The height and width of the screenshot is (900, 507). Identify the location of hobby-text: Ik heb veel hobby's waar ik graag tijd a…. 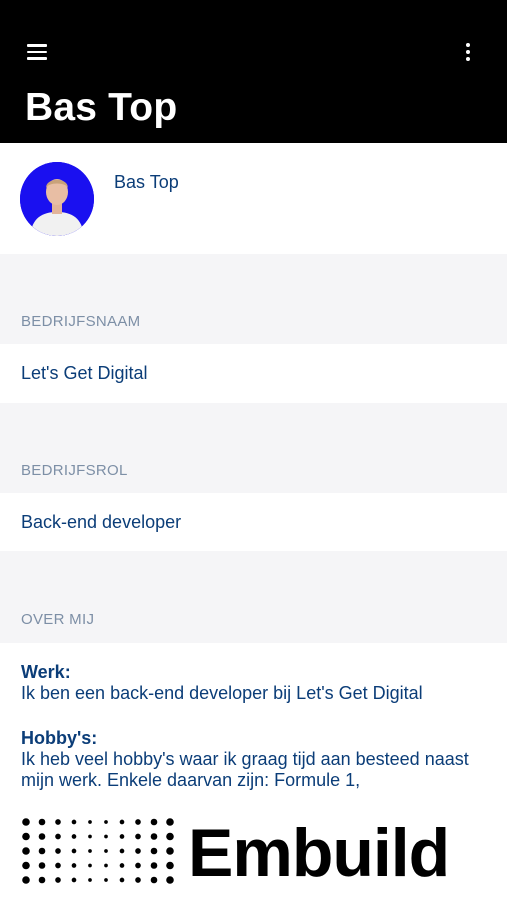
(245, 769).